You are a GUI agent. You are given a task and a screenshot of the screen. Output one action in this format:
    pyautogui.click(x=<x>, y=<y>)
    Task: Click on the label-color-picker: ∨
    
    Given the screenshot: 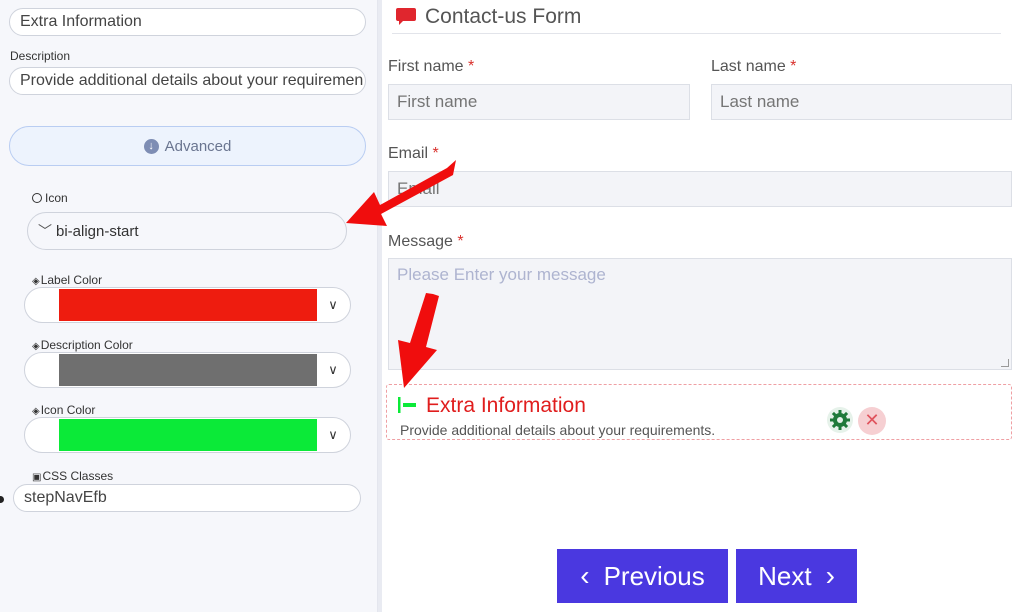 What is the action you would take?
    pyautogui.click(x=187, y=305)
    